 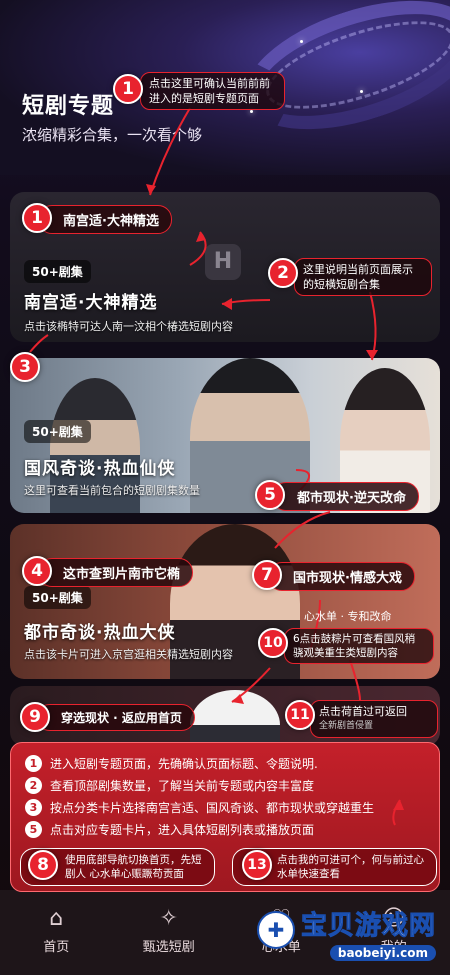 What do you see at coordinates (270, 495) in the screenshot?
I see `annotation-badge: 5` at bounding box center [270, 495].